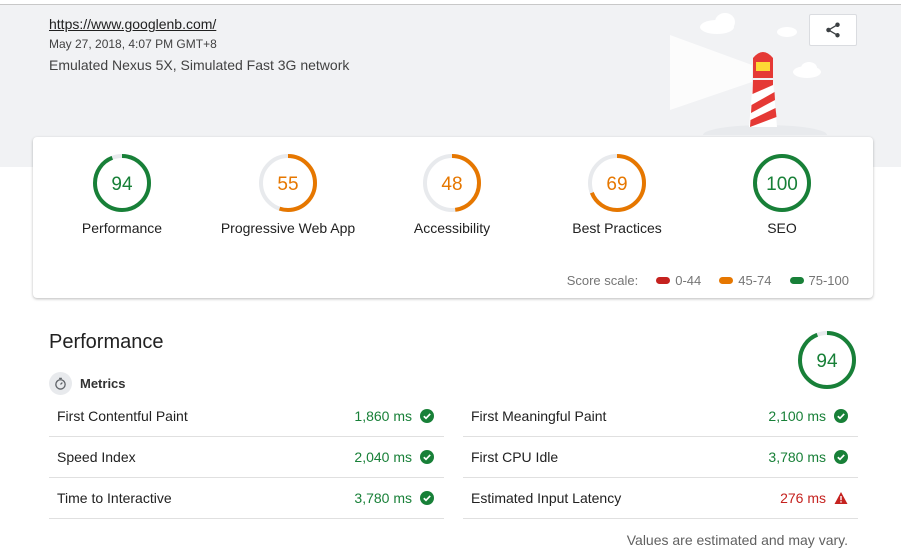 This screenshot has height=560, width=901. Describe the element at coordinates (288, 228) in the screenshot. I see `gauge-label: Progressive Web App` at that location.